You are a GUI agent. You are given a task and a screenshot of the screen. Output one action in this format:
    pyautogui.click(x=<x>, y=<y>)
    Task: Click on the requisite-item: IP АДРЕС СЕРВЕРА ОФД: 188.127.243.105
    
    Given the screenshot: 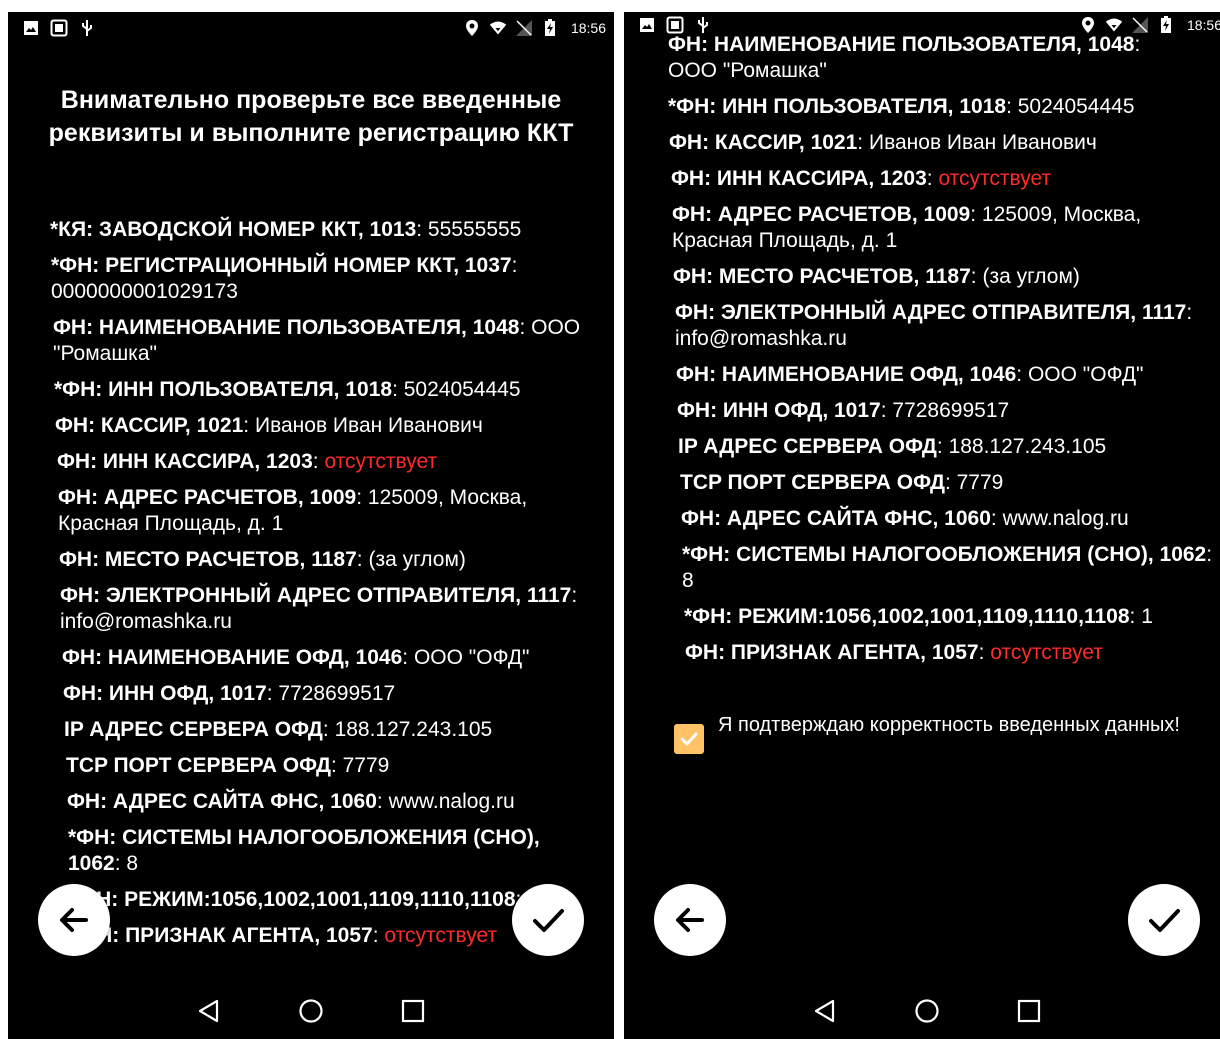 What is the action you would take?
    pyautogui.click(x=892, y=446)
    